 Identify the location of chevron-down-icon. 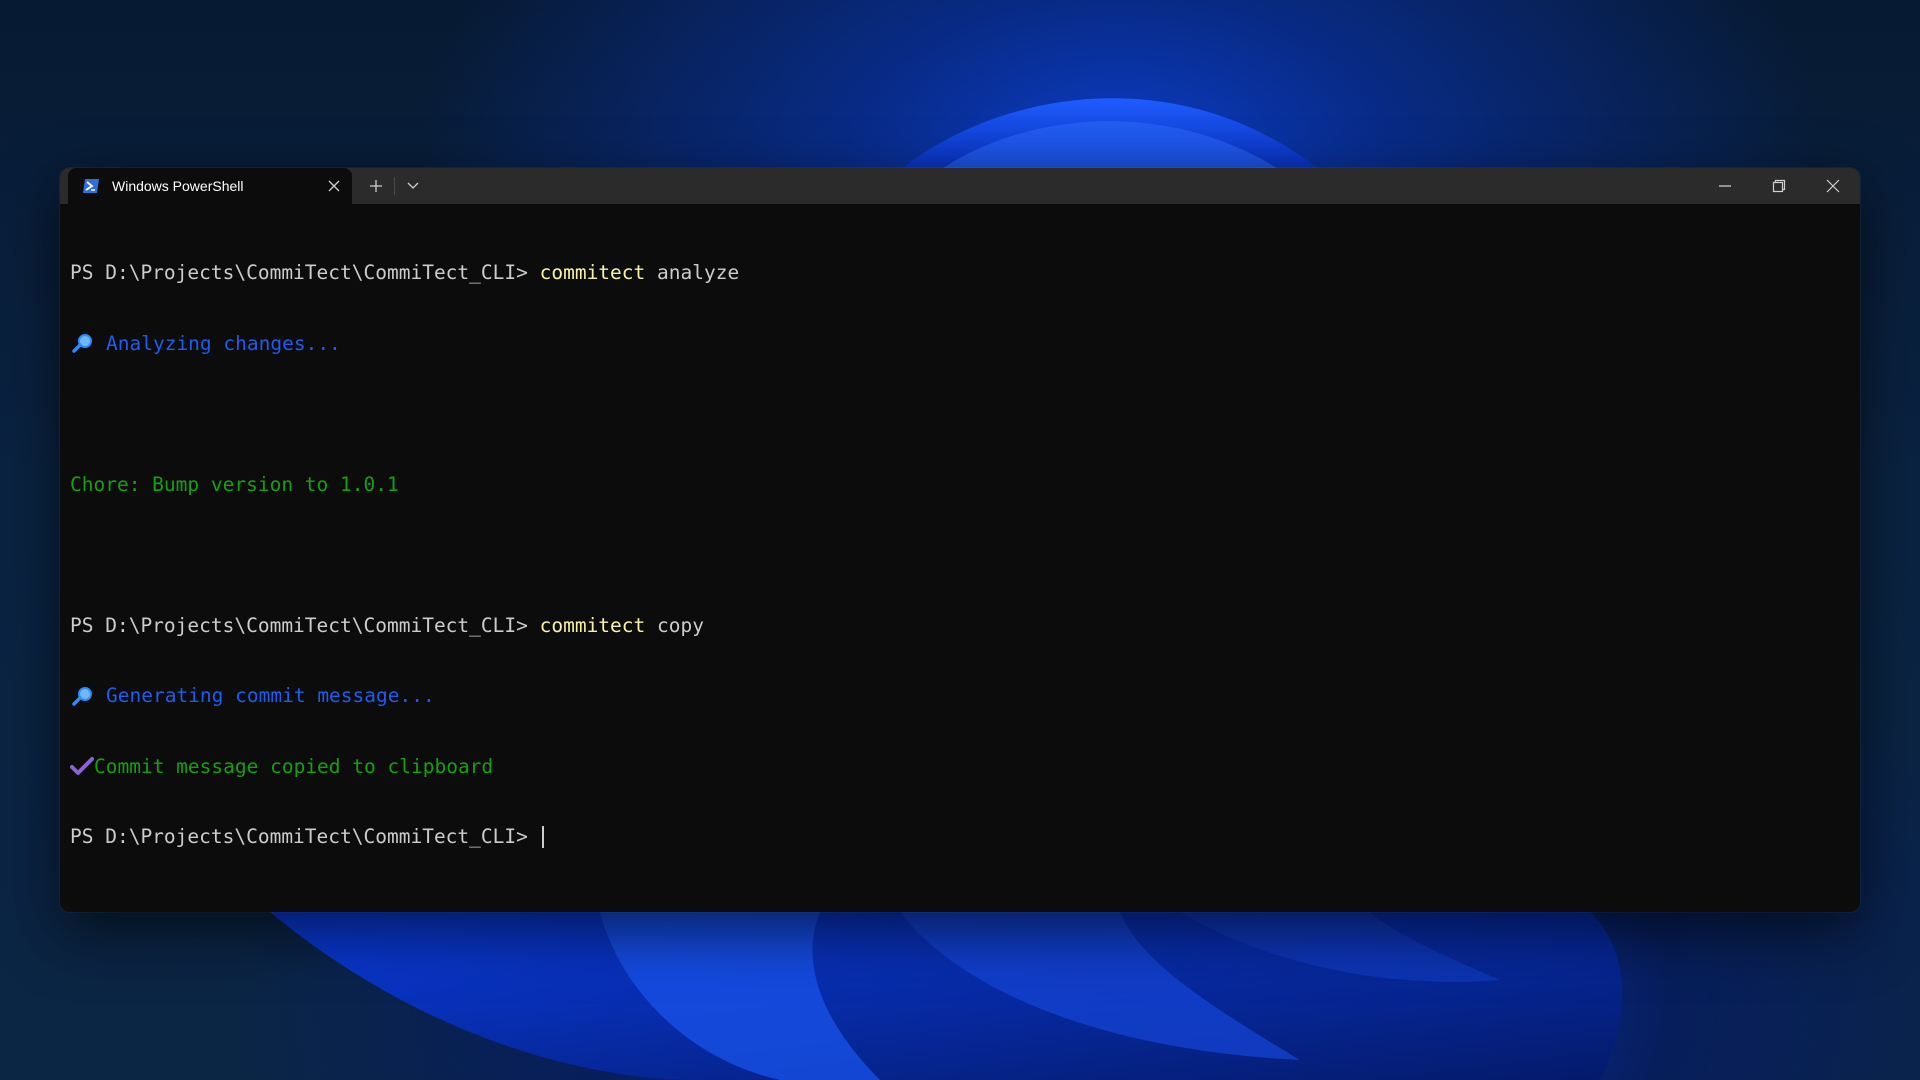
(413, 185).